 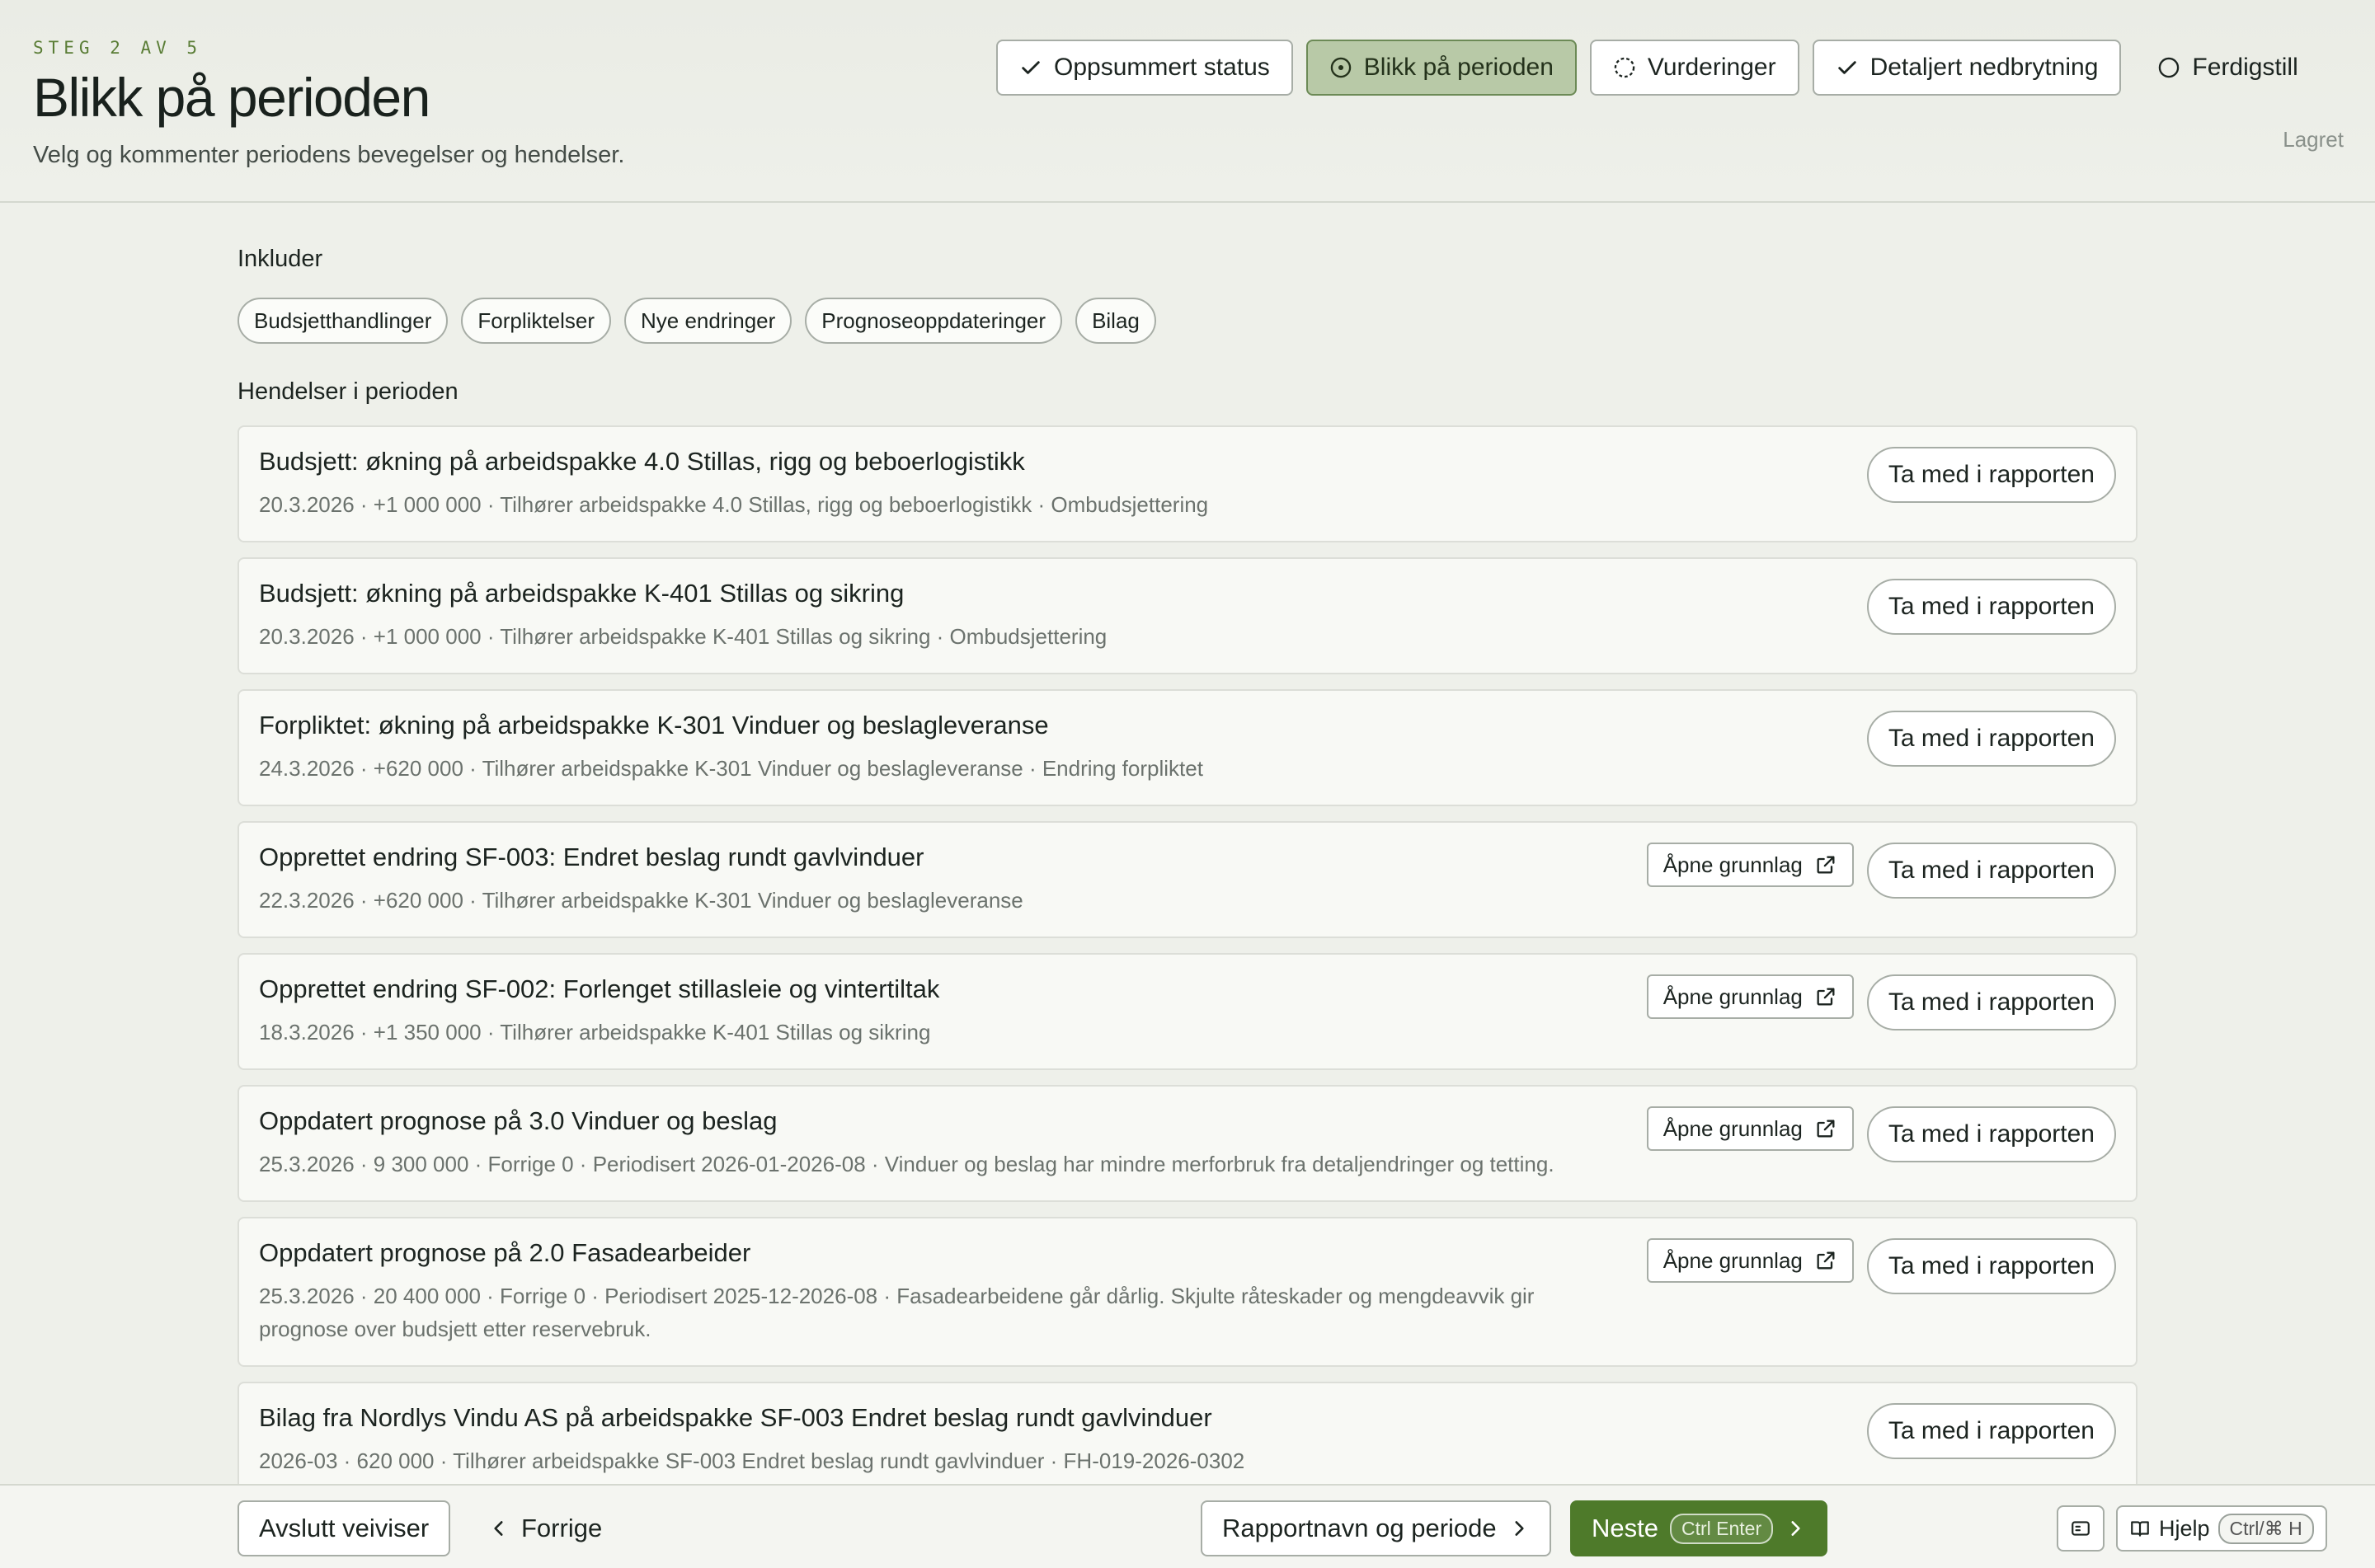 I want to click on help-button: Hjelp Ctrl/⌘ H, so click(x=2222, y=1528).